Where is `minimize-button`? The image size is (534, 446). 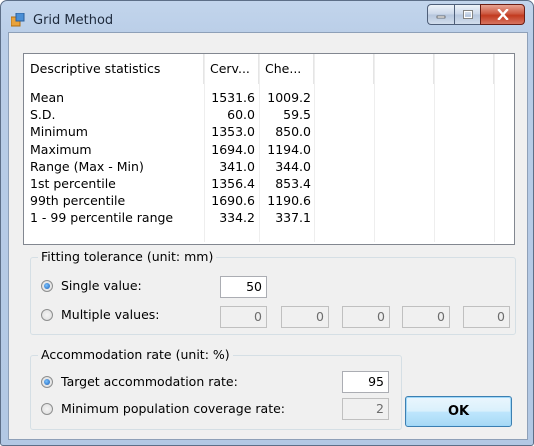 minimize-button is located at coordinates (440, 14).